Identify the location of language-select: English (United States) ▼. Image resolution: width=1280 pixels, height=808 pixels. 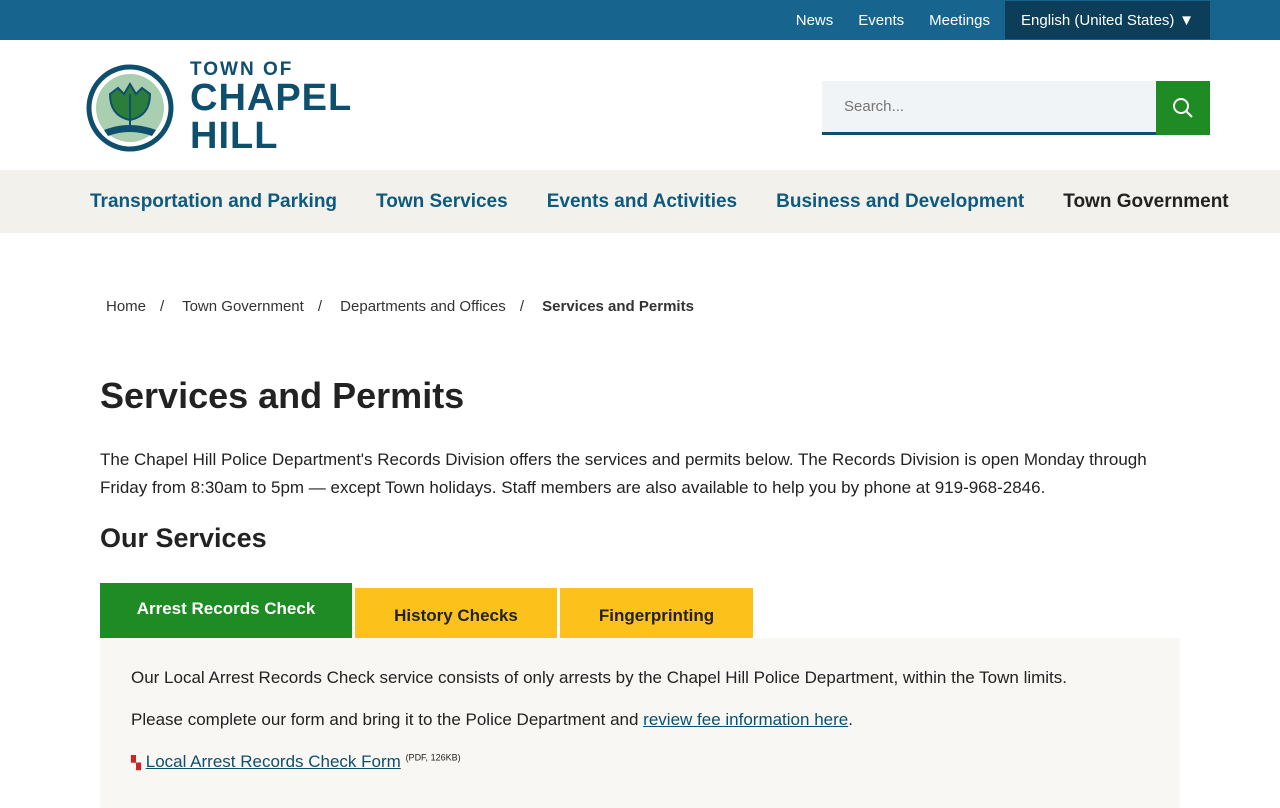
(1107, 20).